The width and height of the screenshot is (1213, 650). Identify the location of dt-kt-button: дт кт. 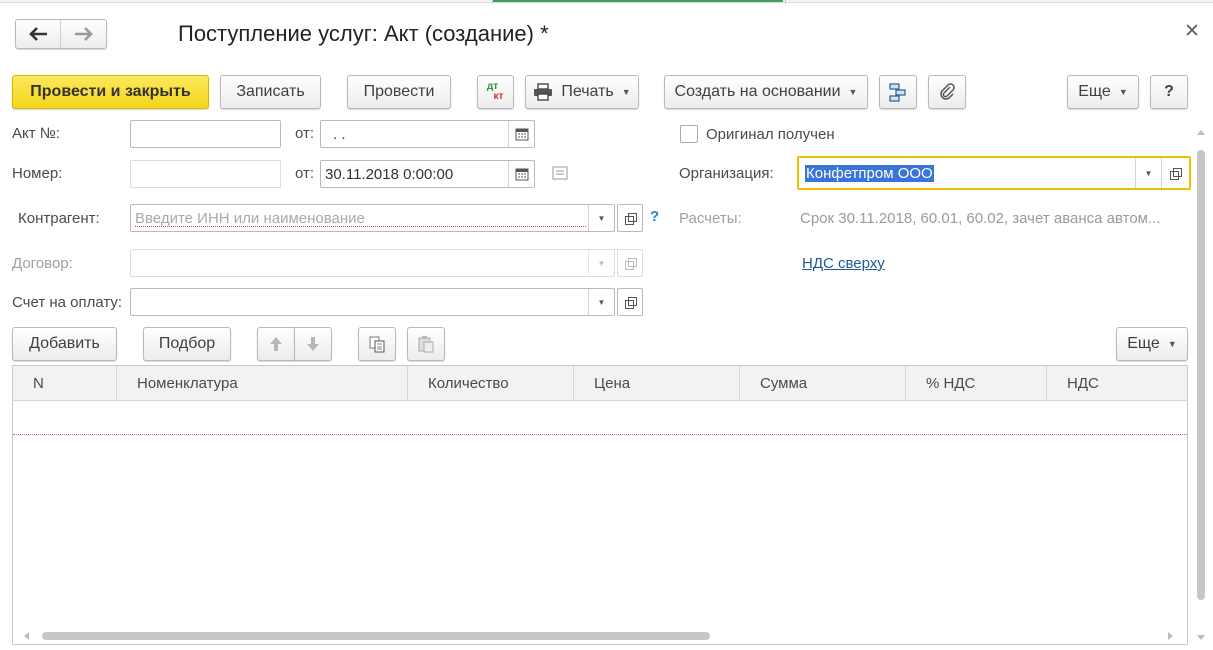
(495, 92).